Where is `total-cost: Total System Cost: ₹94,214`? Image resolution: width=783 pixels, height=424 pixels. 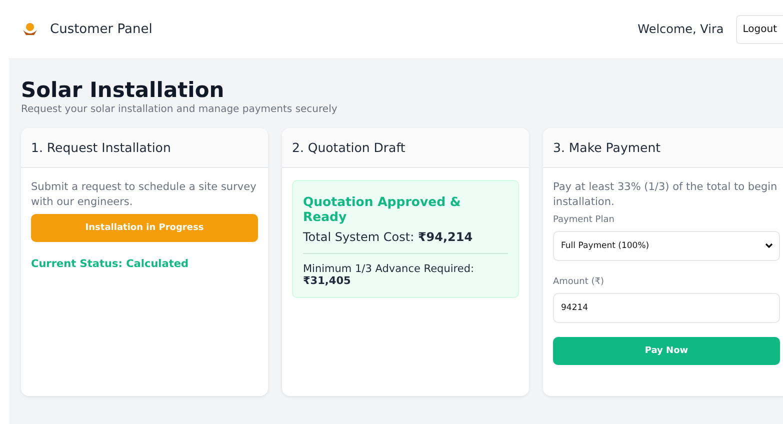 total-cost: Total System Cost: ₹94,214 is located at coordinates (405, 242).